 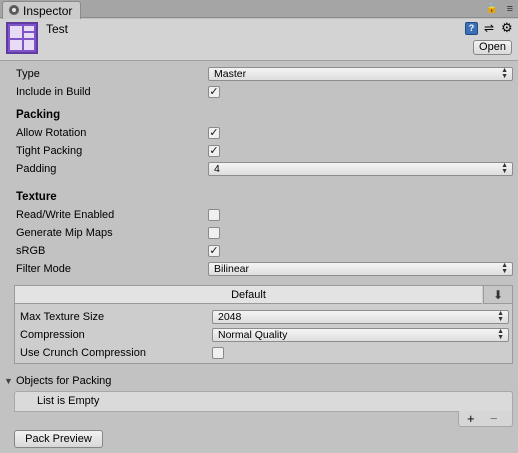 I want to click on compression-label: Compression, so click(x=52, y=335).